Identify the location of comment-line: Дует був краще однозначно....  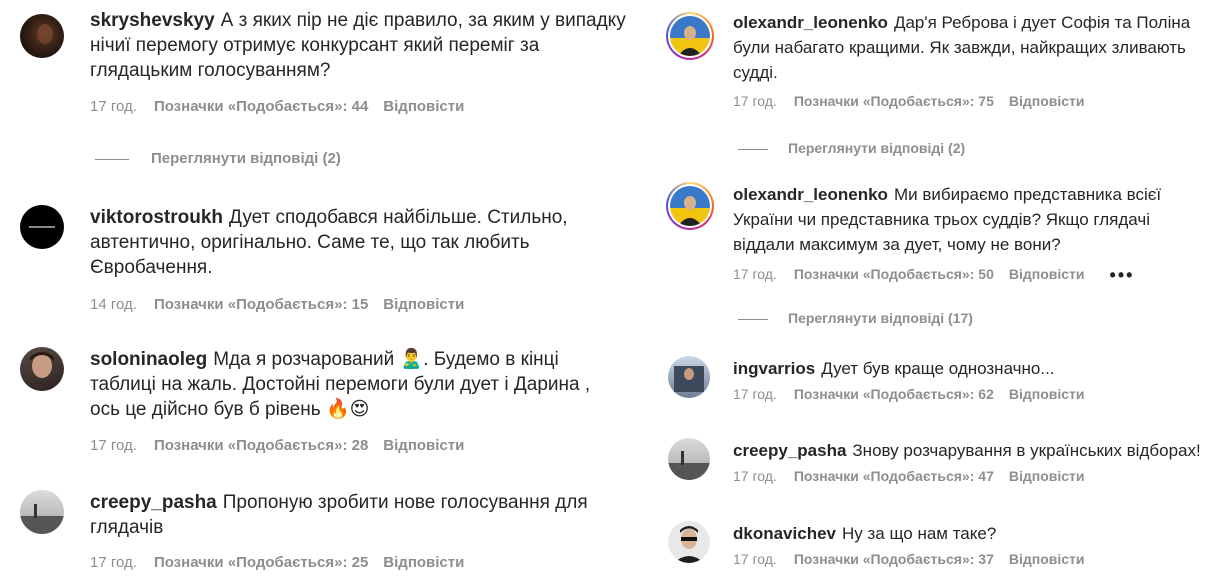
(938, 368).